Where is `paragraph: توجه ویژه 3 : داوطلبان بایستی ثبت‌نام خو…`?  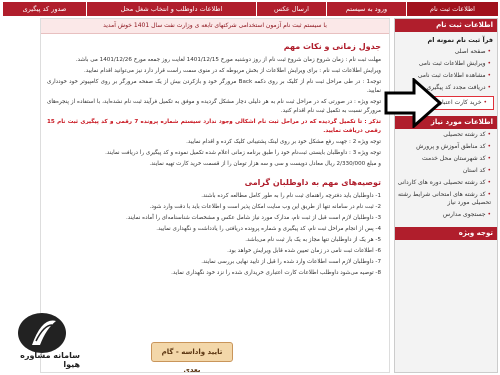
paragraph: توجه ویژه 3 : داوطلبان بایستی ثبت‌نام خو… is located at coordinates (243, 153).